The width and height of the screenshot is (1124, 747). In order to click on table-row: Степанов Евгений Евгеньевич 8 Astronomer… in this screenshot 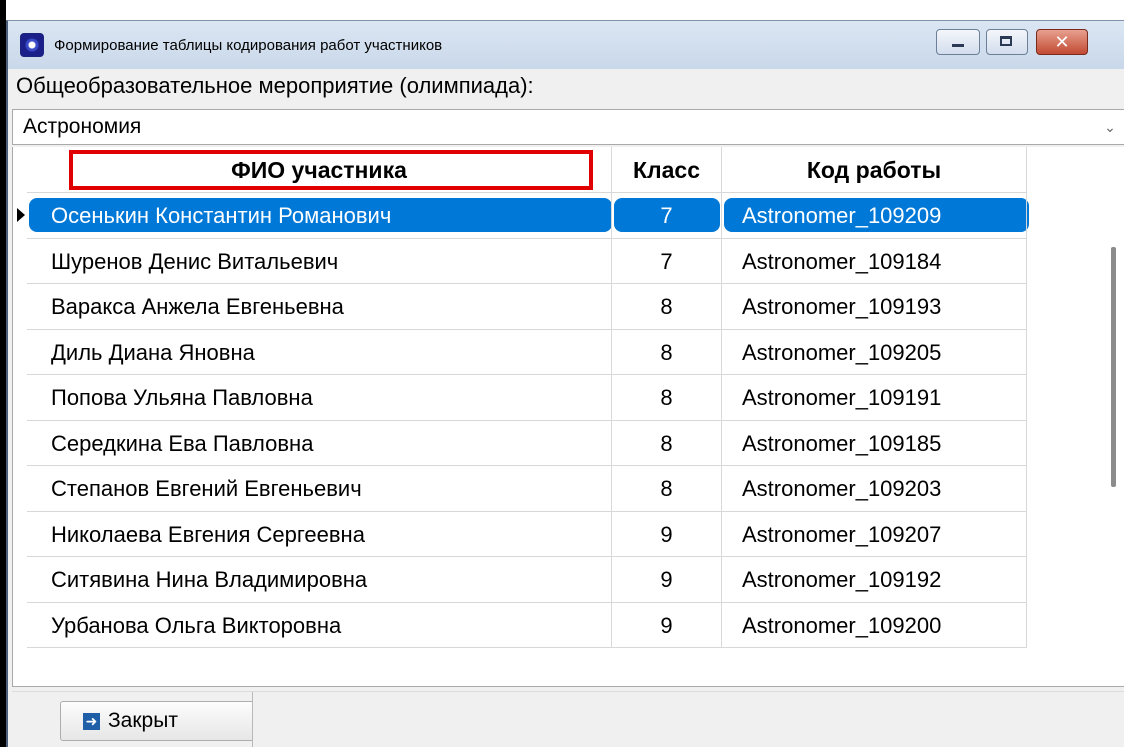, I will do `click(527, 489)`.